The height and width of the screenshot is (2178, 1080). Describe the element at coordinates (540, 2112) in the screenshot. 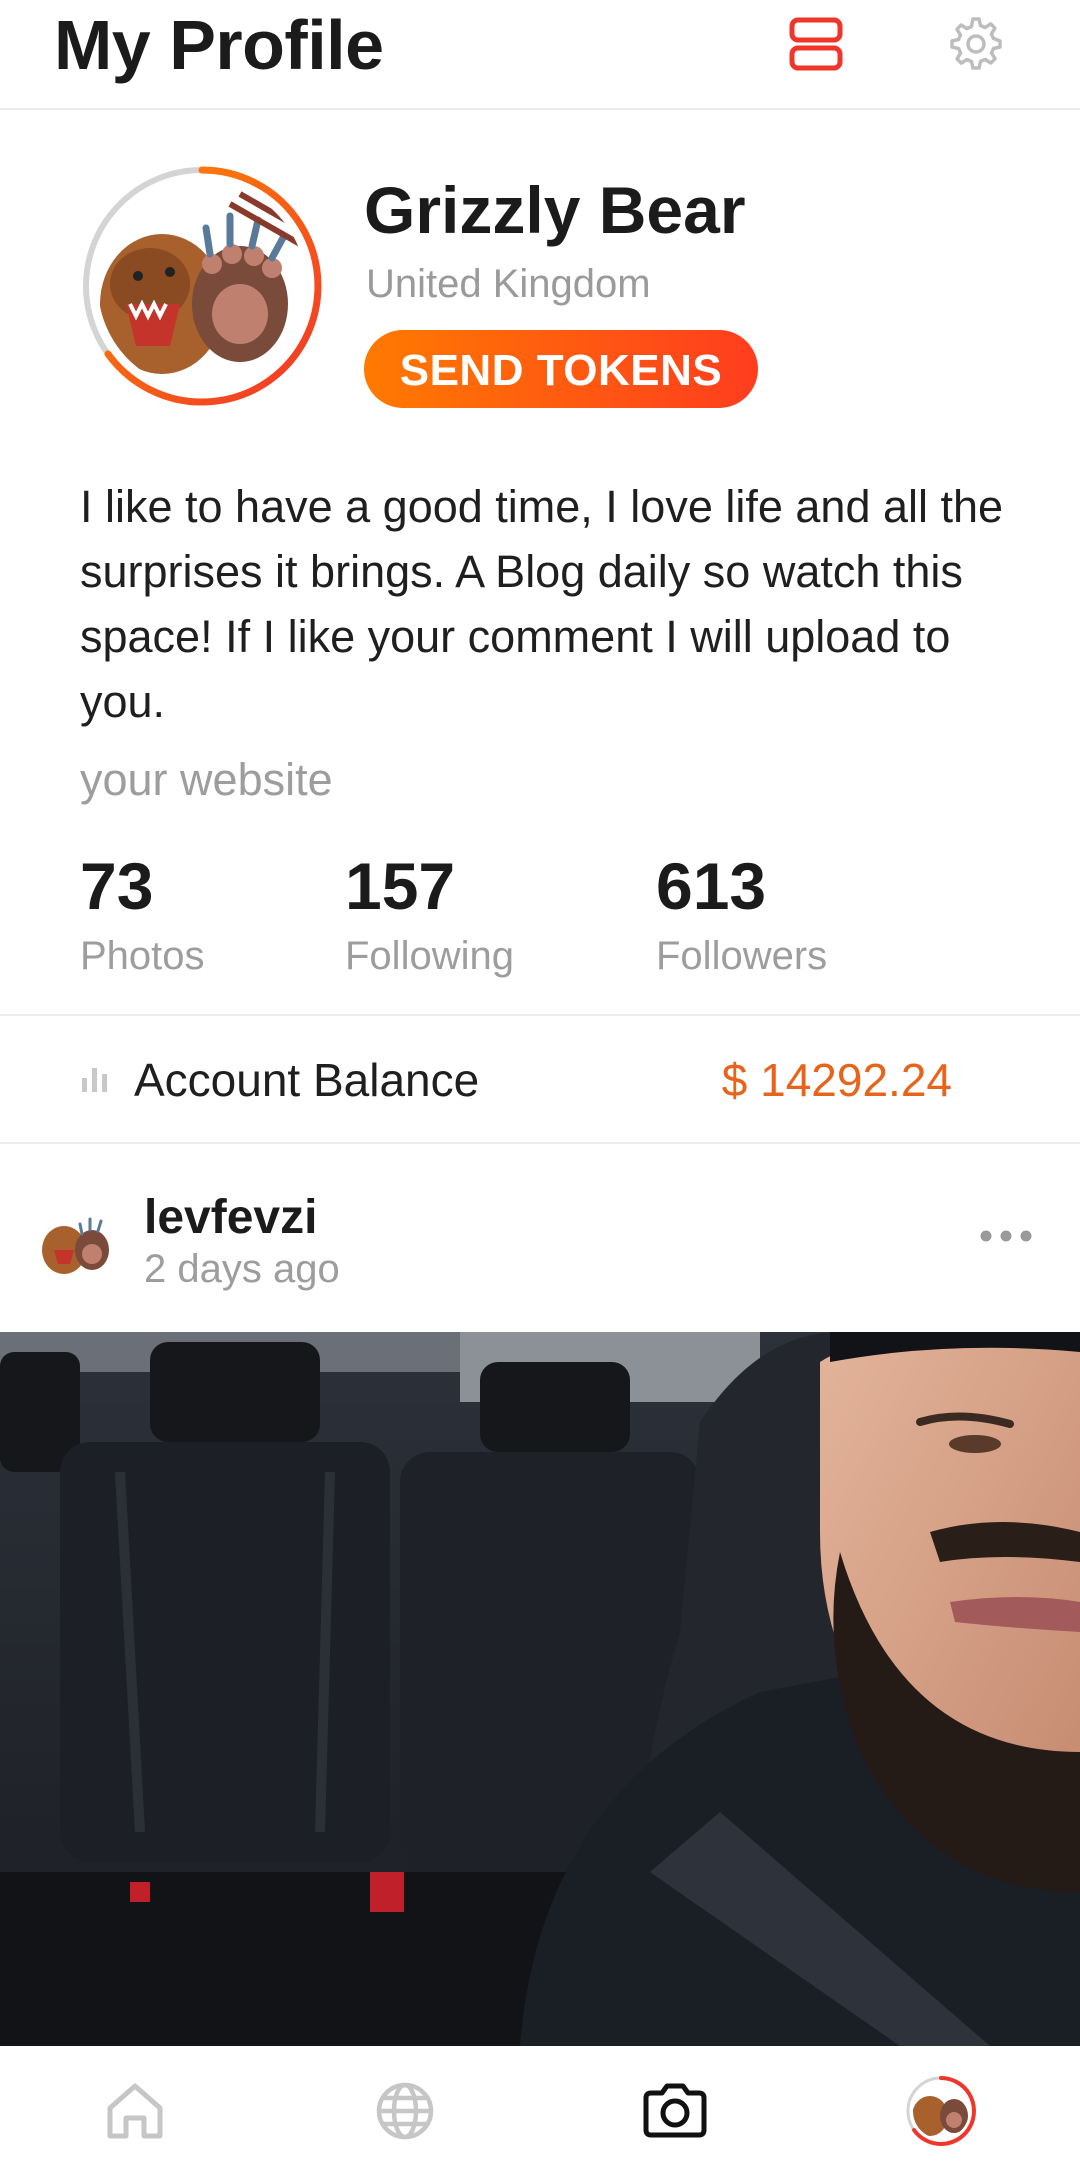

I see `bottom-tab-bar` at that location.